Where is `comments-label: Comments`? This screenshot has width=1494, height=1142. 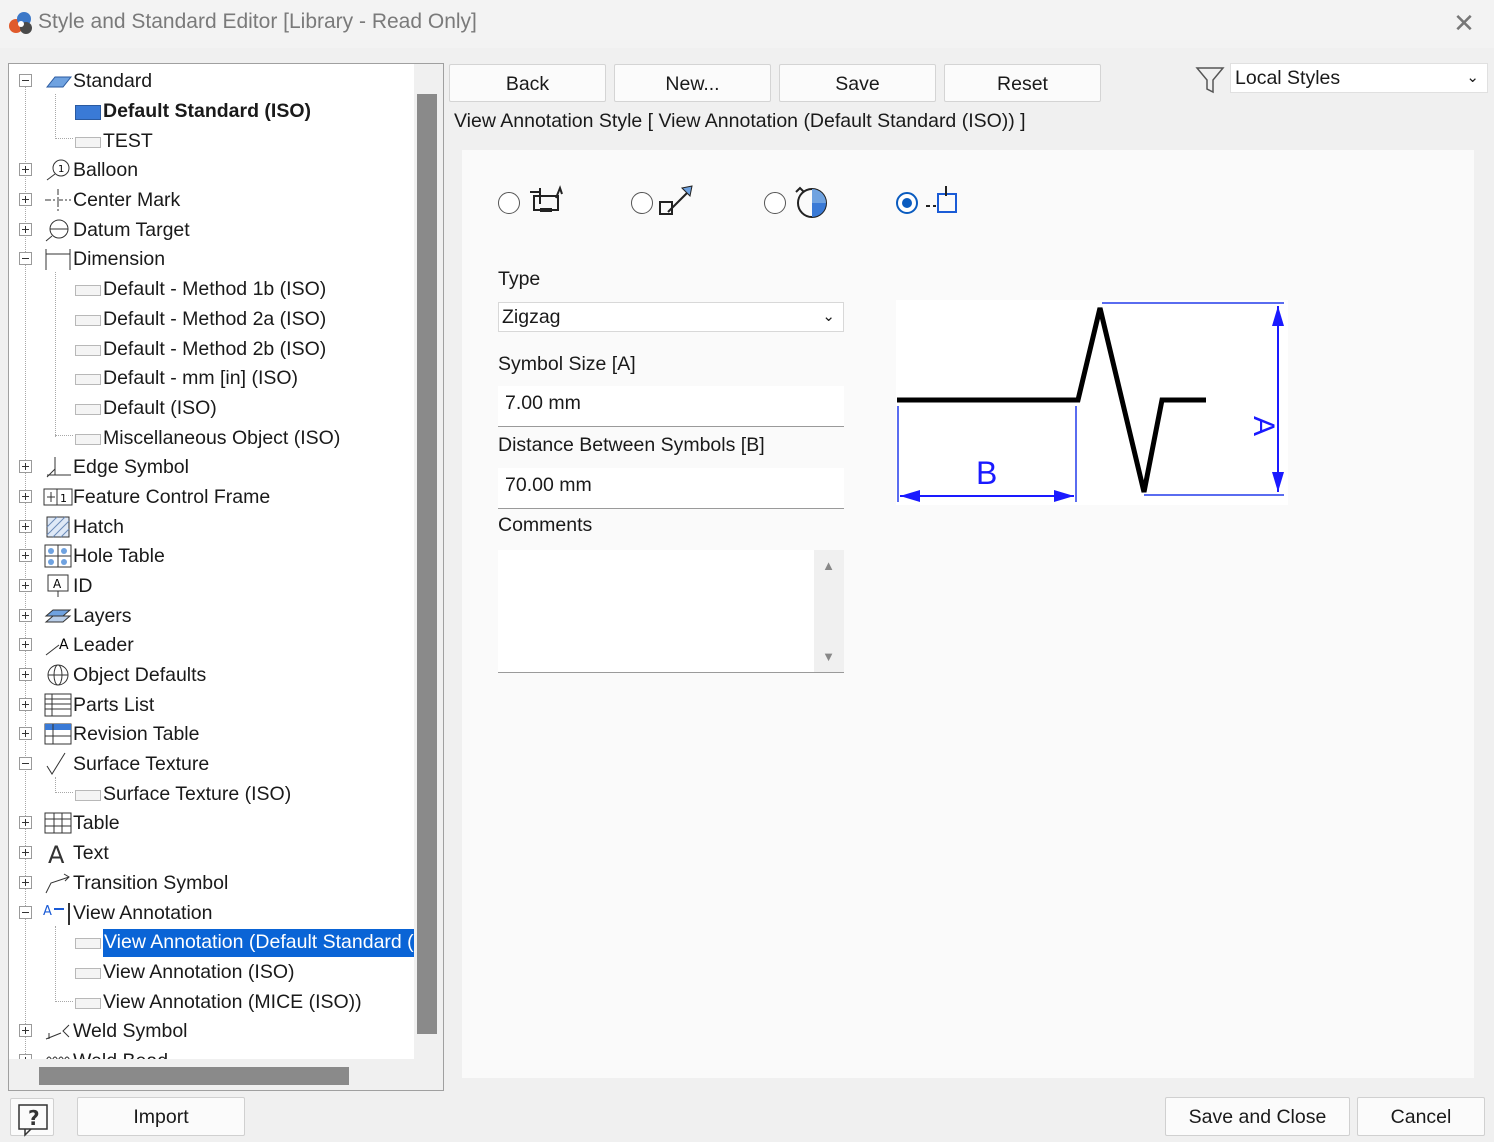
comments-label: Comments is located at coordinates (545, 525).